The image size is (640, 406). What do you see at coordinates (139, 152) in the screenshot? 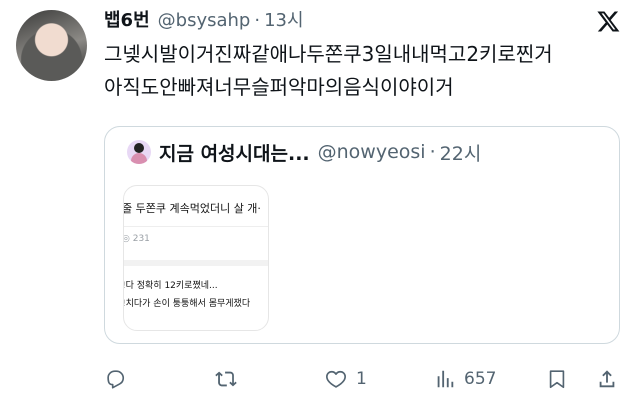
I see `quoted-avatar` at bounding box center [139, 152].